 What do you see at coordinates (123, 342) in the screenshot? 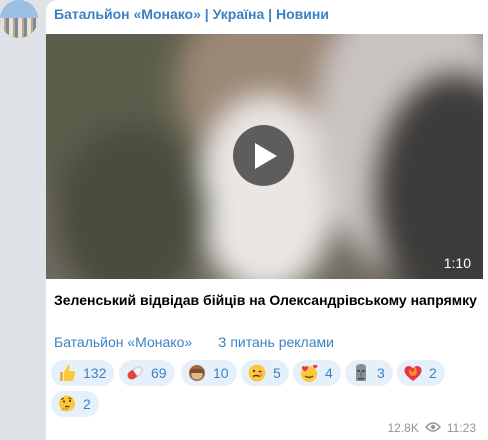
I see `channel-link: Батальйон «Монако»` at bounding box center [123, 342].